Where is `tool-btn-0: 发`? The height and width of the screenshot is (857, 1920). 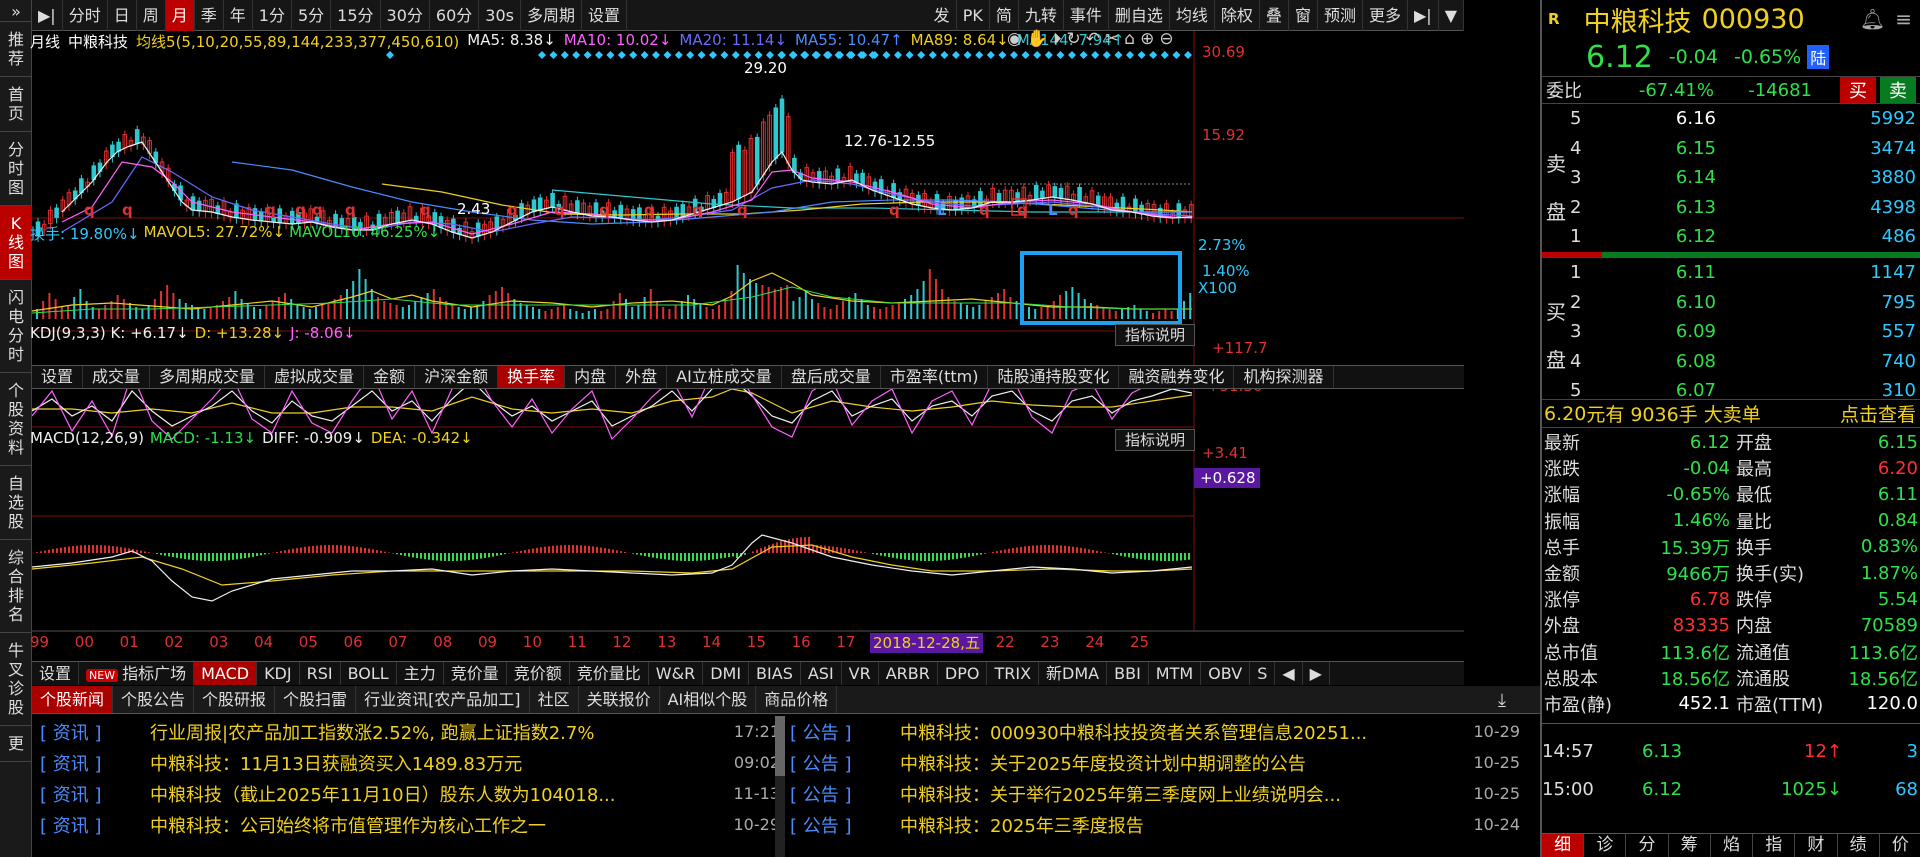
tool-btn-0: 发 is located at coordinates (942, 15).